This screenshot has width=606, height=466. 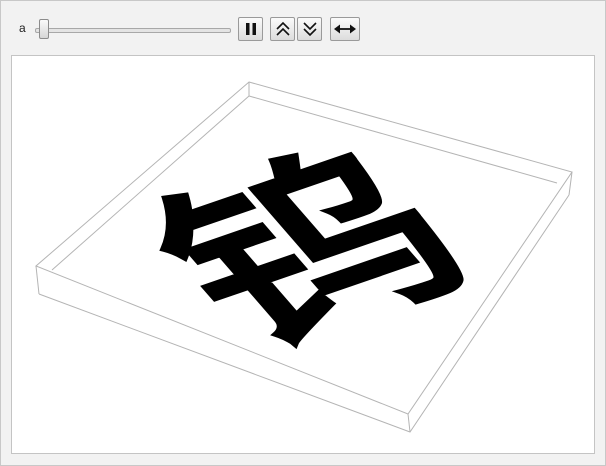 I want to click on double-chevron-down-icon, so click(x=309, y=29).